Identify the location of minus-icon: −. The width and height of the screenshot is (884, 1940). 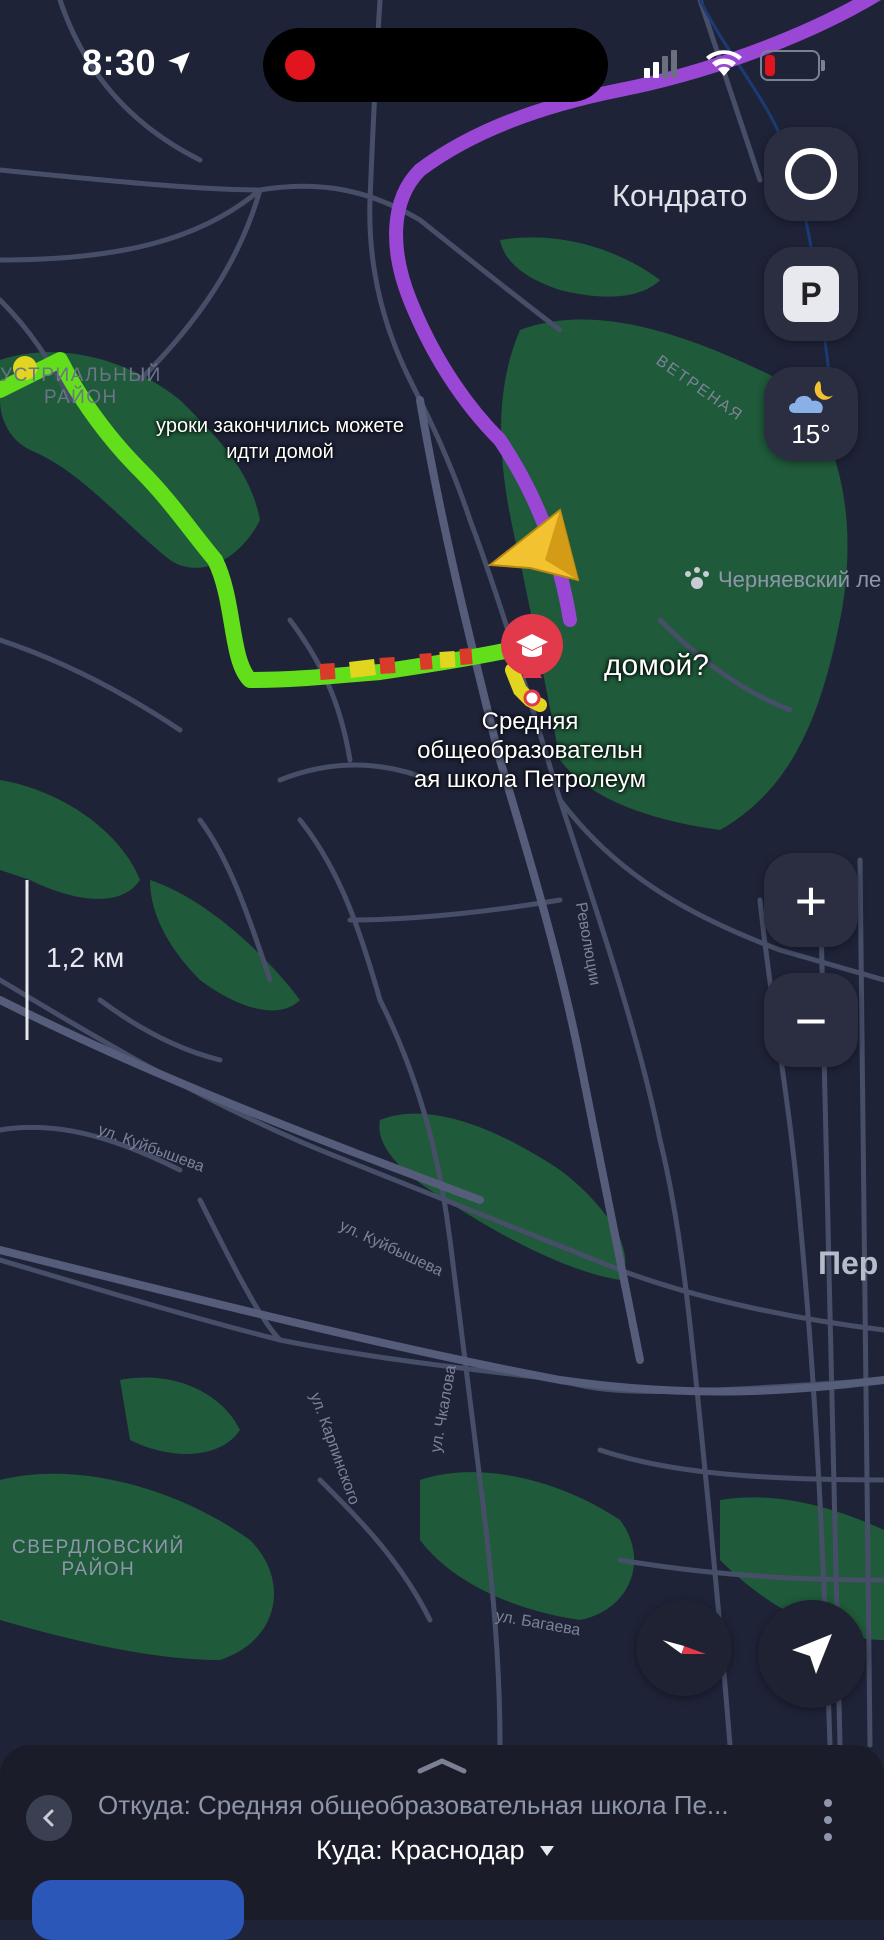
(811, 1020).